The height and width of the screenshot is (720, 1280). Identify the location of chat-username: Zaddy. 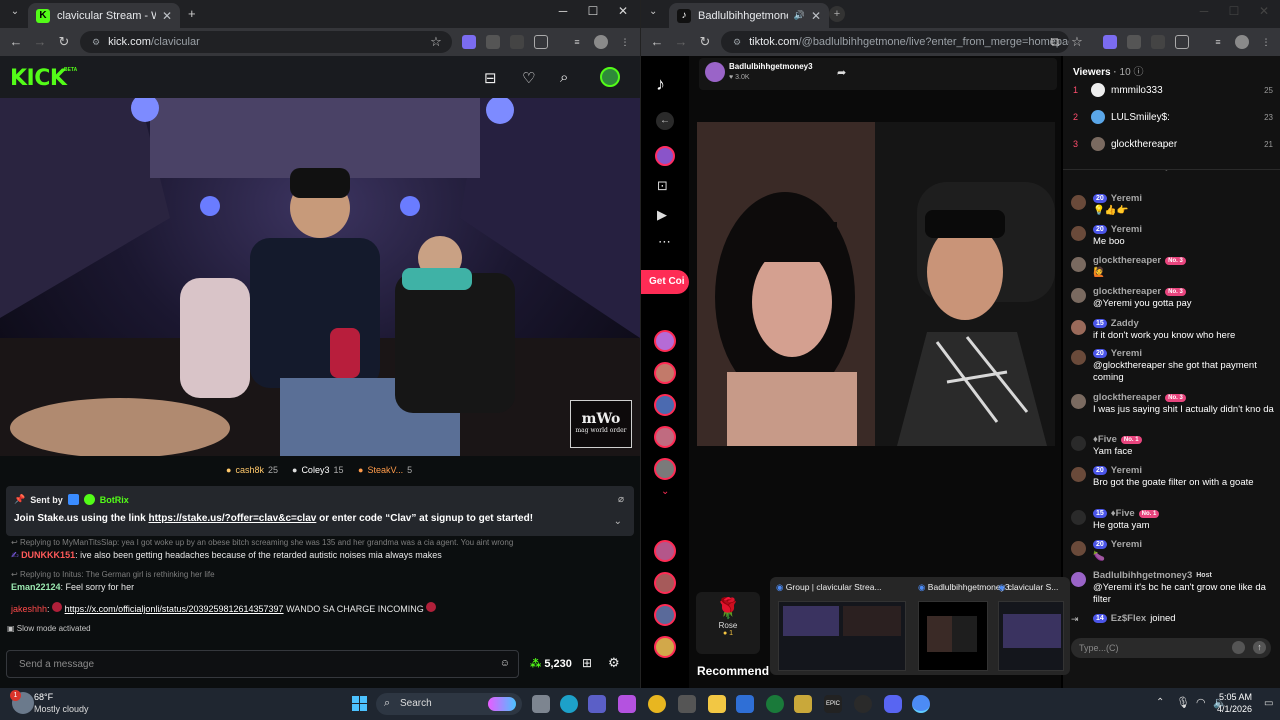
(1125, 323).